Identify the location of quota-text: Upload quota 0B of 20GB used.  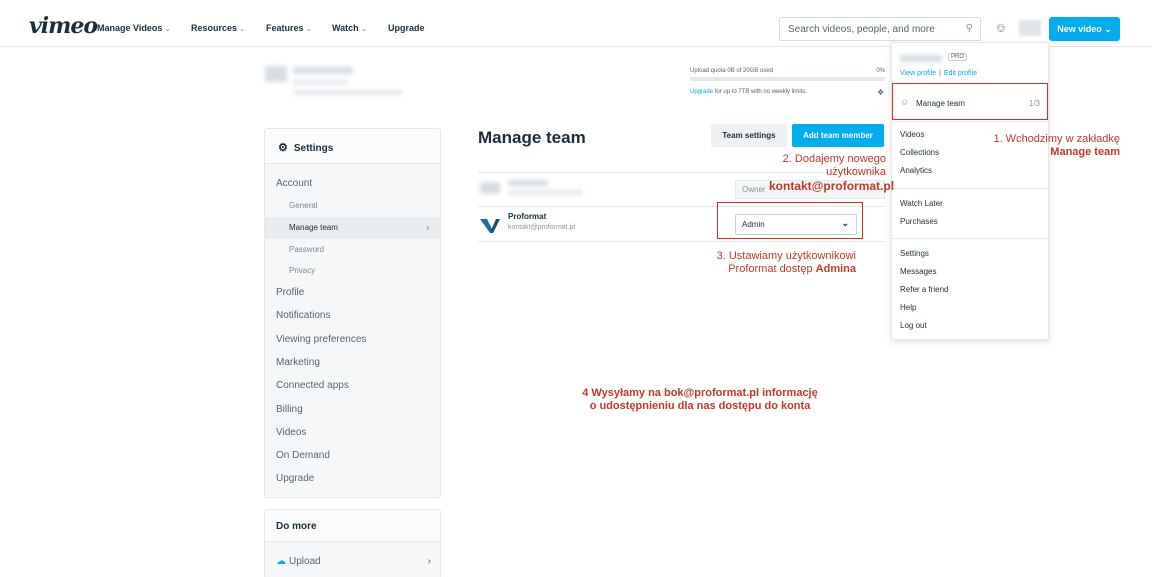
(732, 71).